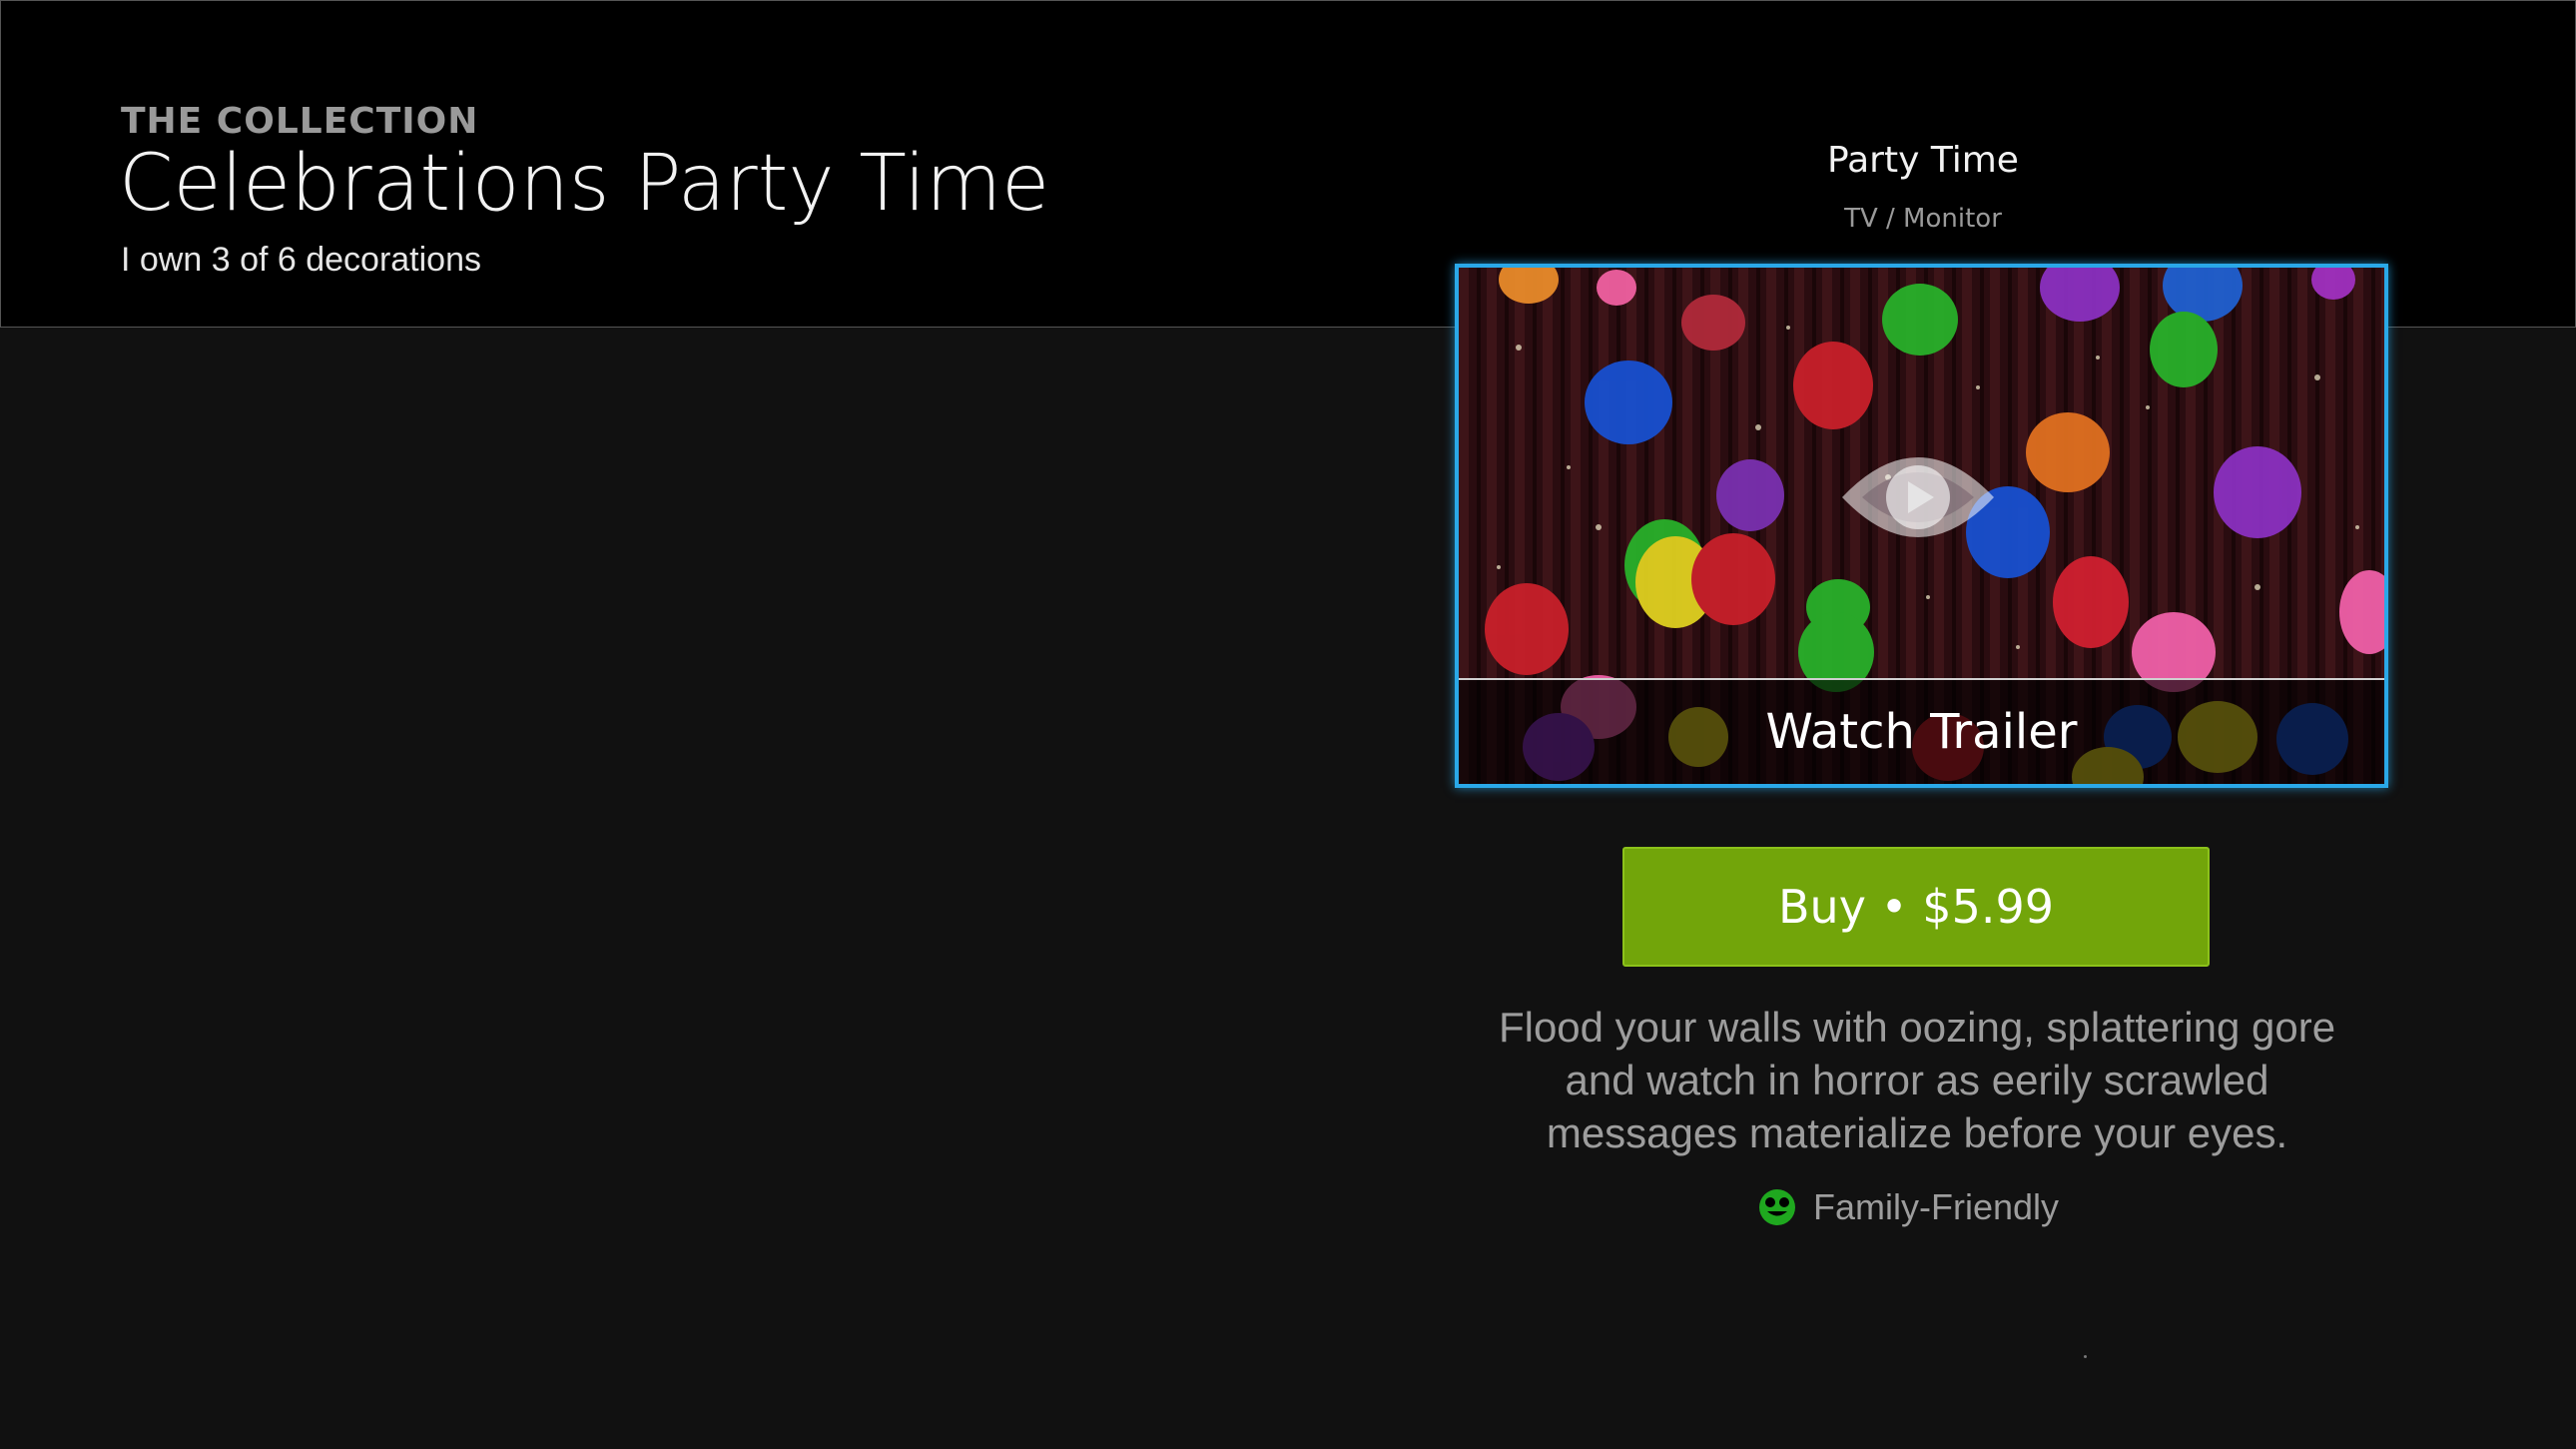 This screenshot has width=2576, height=1449. Describe the element at coordinates (301, 260) in the screenshot. I see `ownership-count: I own 3 of 6 decorations` at that location.